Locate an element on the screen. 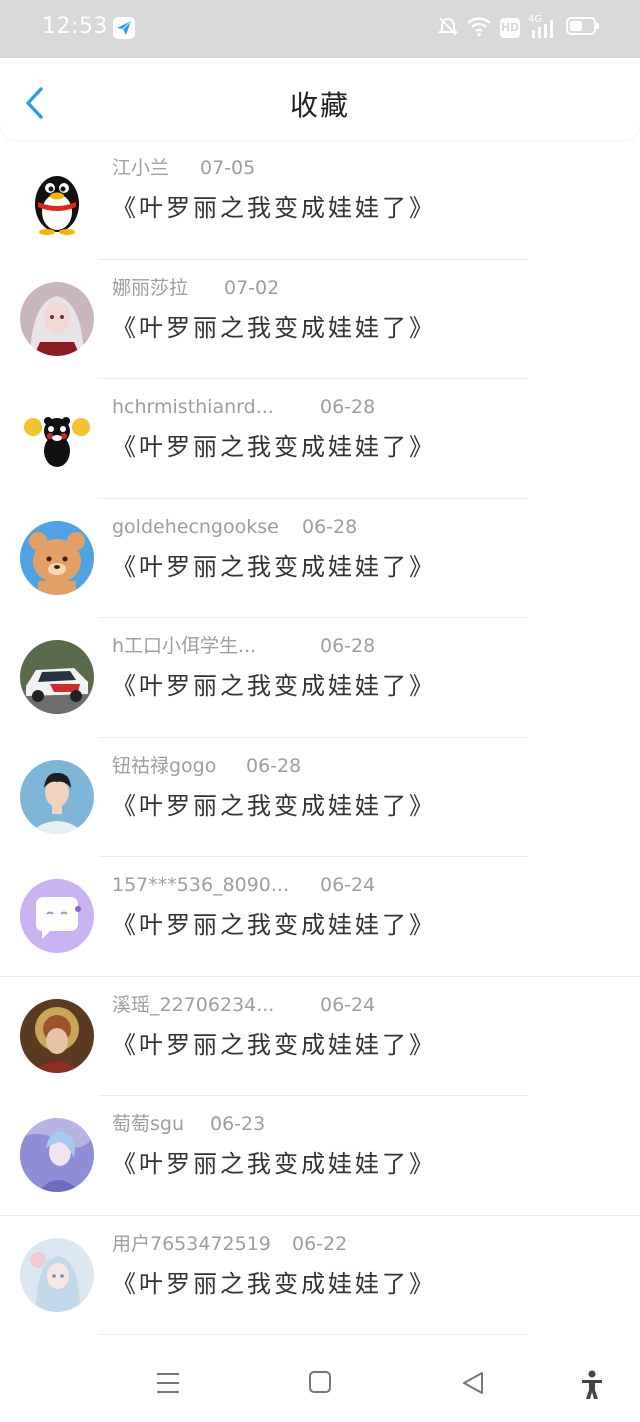 This screenshot has height=1422, width=640. item-meta: h工口小佴学生... 06-28 is located at coordinates (243, 646).